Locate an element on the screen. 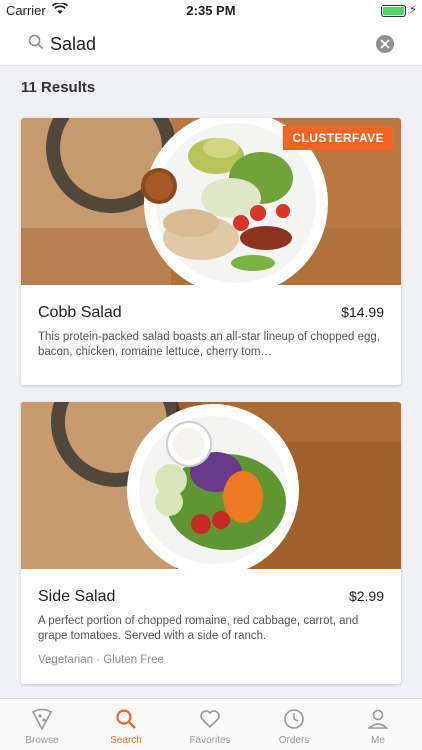 The width and height of the screenshot is (422, 750). status-time: 2:35 PM is located at coordinates (211, 10).